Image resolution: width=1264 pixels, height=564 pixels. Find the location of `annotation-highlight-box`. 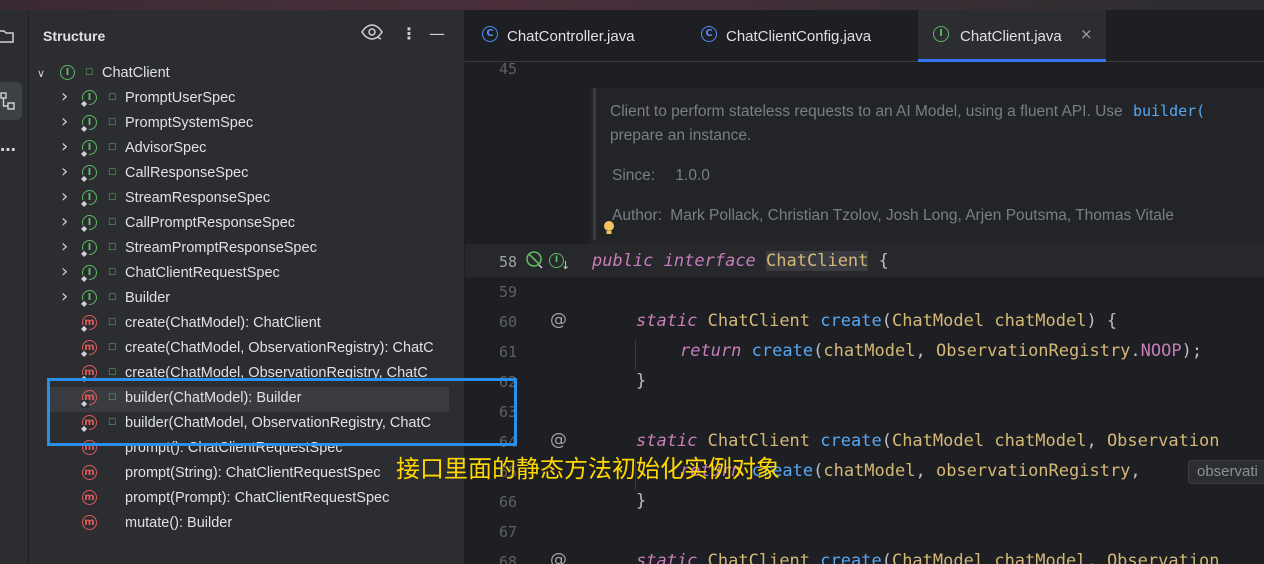

annotation-highlight-box is located at coordinates (282, 412).